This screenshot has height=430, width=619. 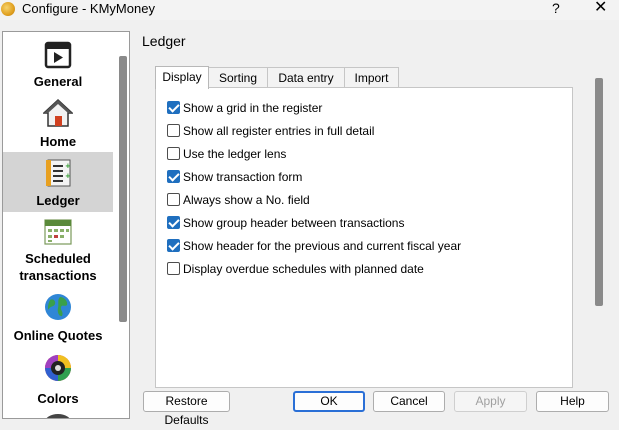 What do you see at coordinates (253, 108) in the screenshot?
I see `checkbox-label: Show a grid in the register` at bounding box center [253, 108].